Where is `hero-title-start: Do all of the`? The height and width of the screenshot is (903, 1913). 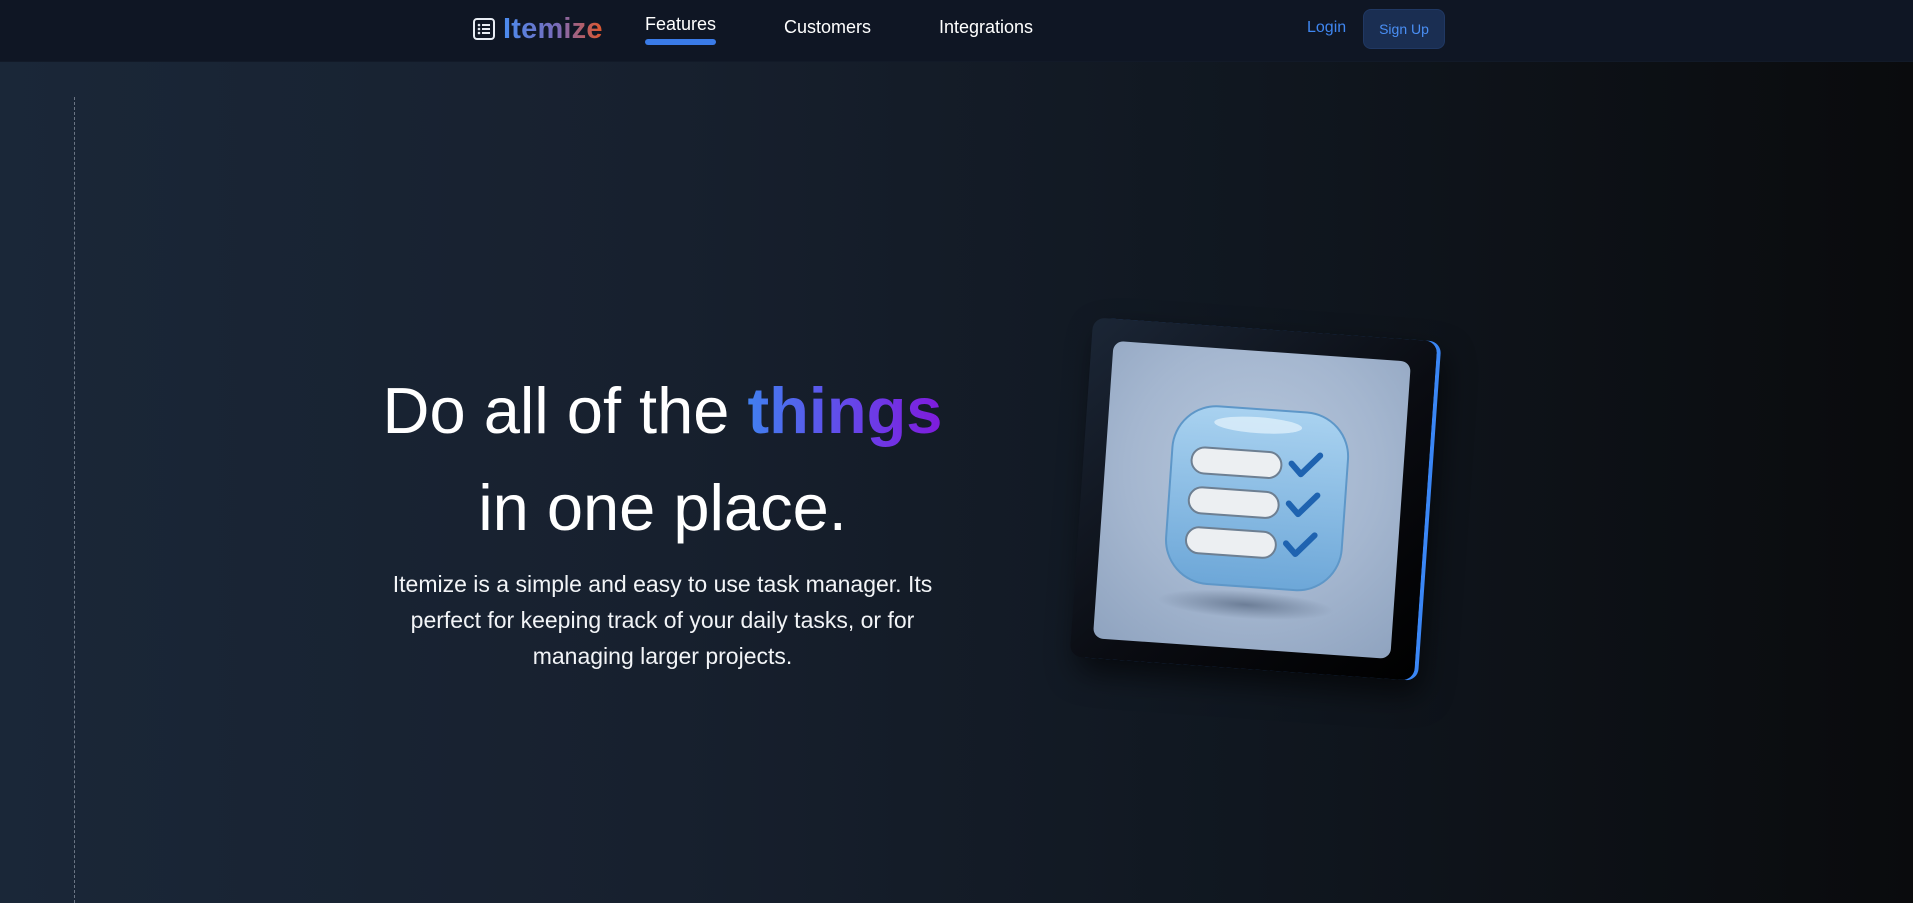 hero-title-start: Do all of the is located at coordinates (565, 410).